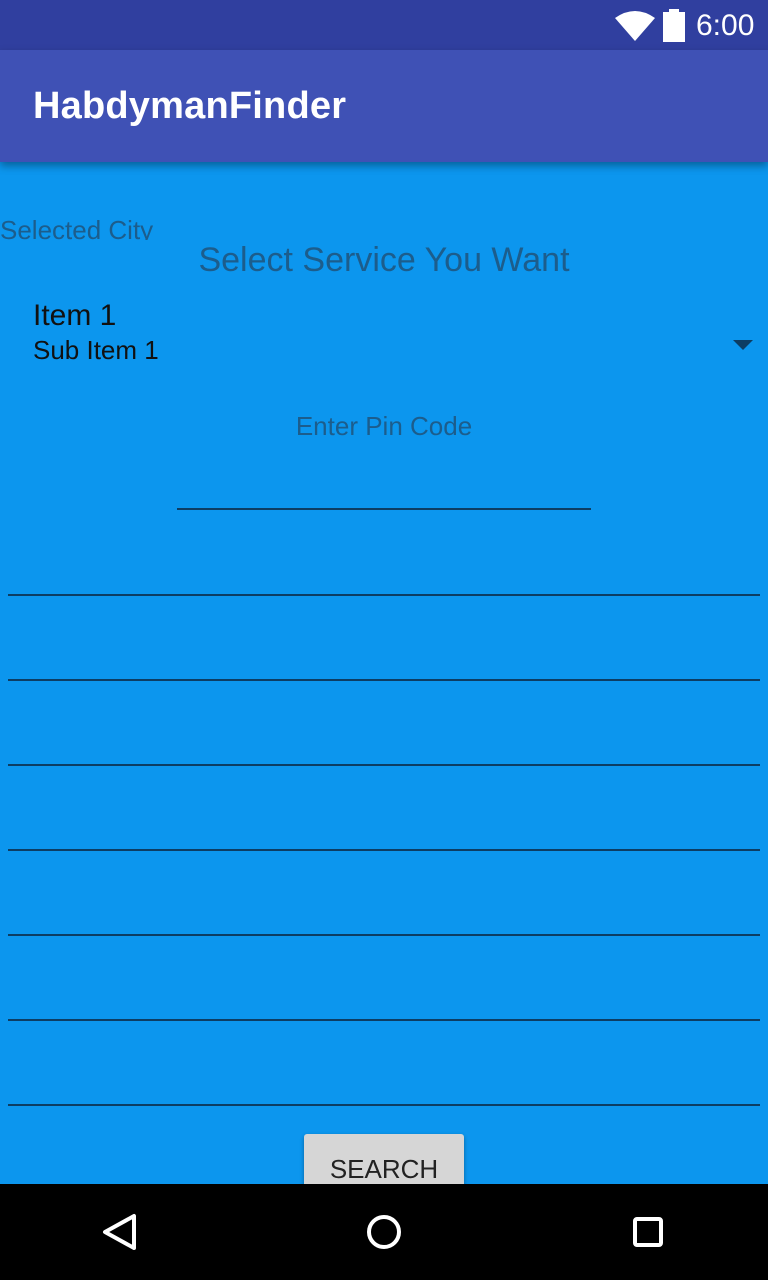  I want to click on spinner-item-title: Item 1, so click(75, 315).